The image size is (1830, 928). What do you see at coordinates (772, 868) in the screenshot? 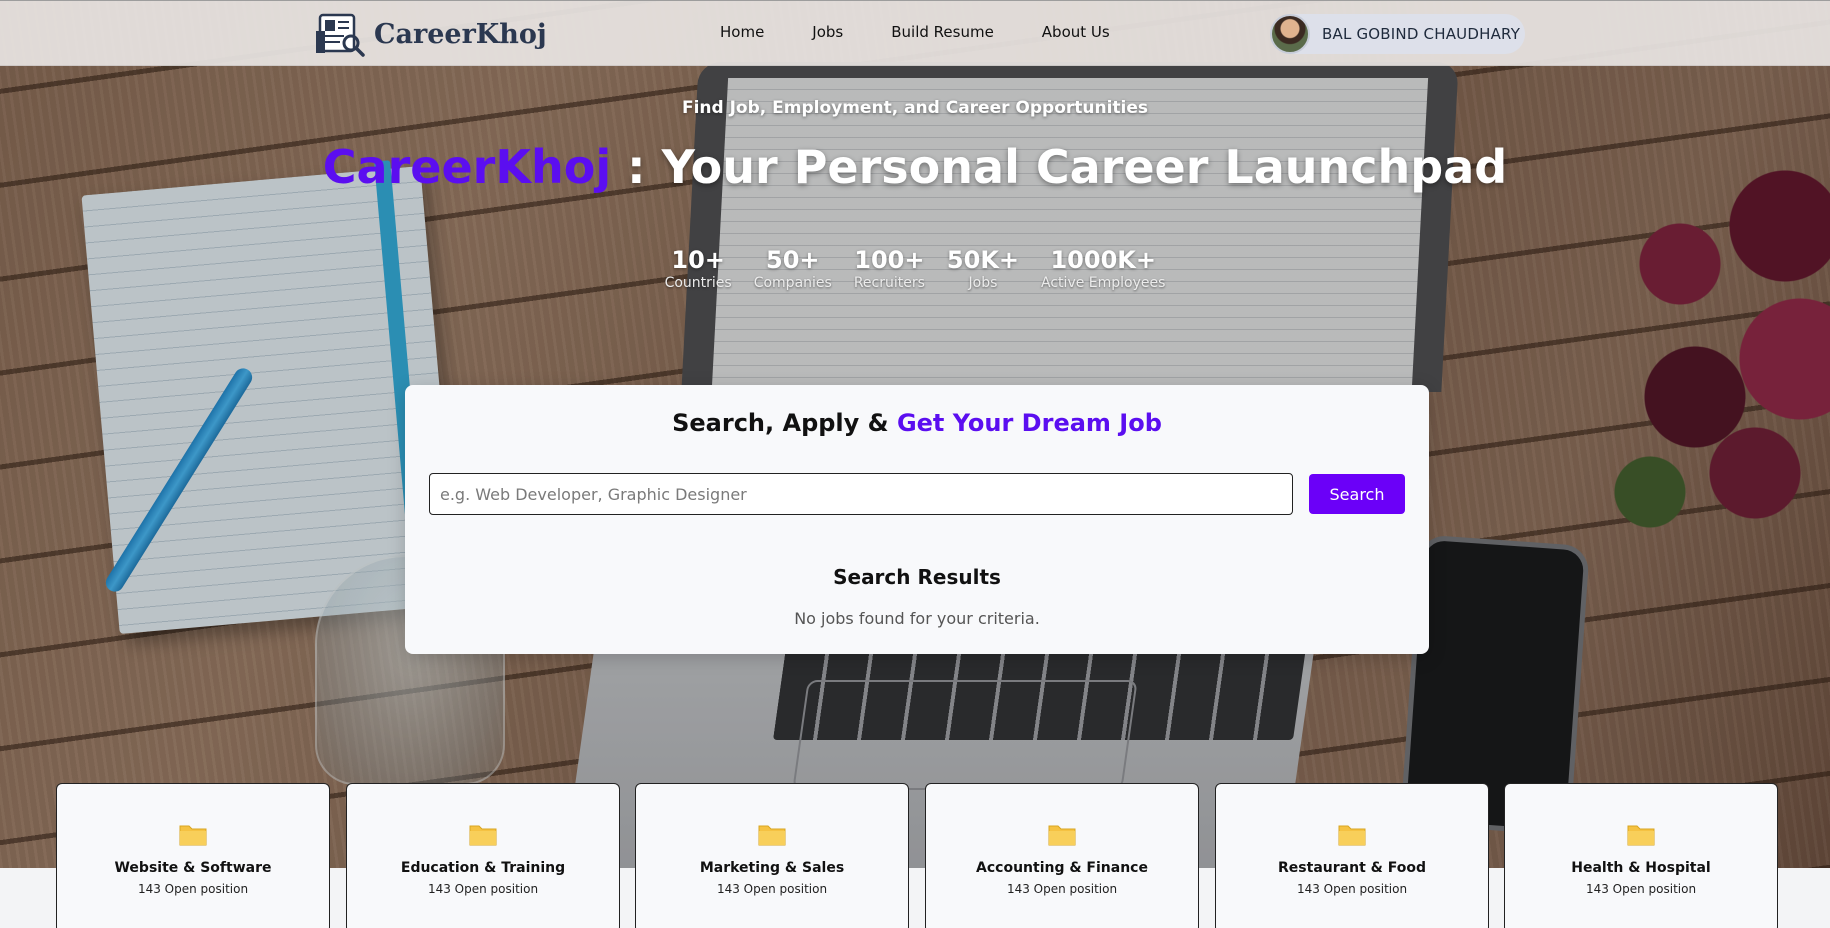
I see `category-title: Marketing & Sales` at bounding box center [772, 868].